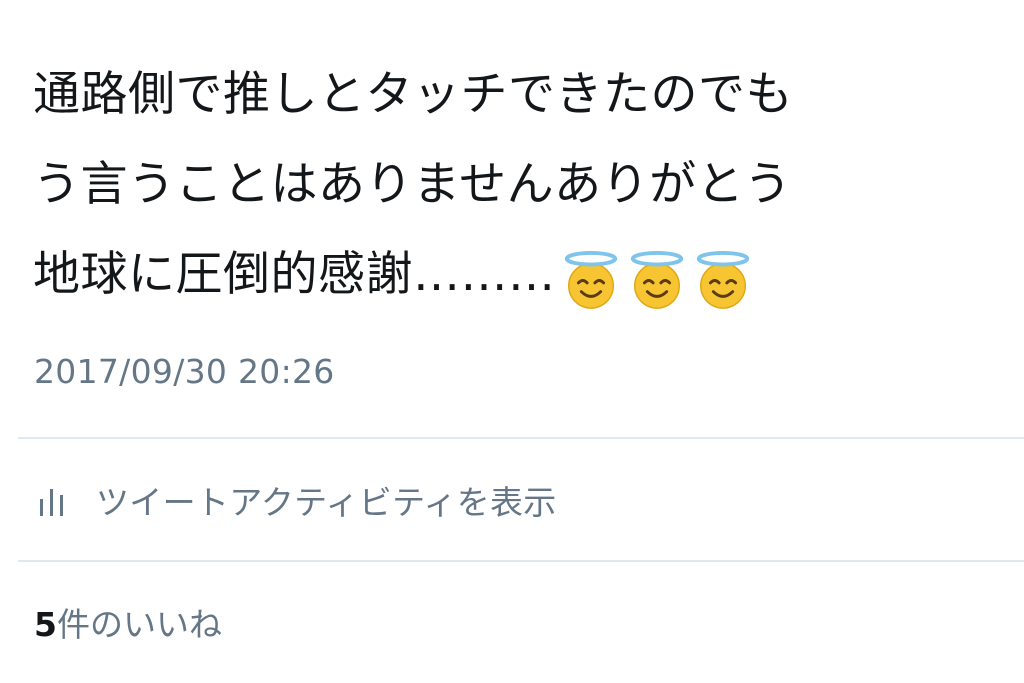  I want to click on likes-label: 件のいいね, so click(139, 624).